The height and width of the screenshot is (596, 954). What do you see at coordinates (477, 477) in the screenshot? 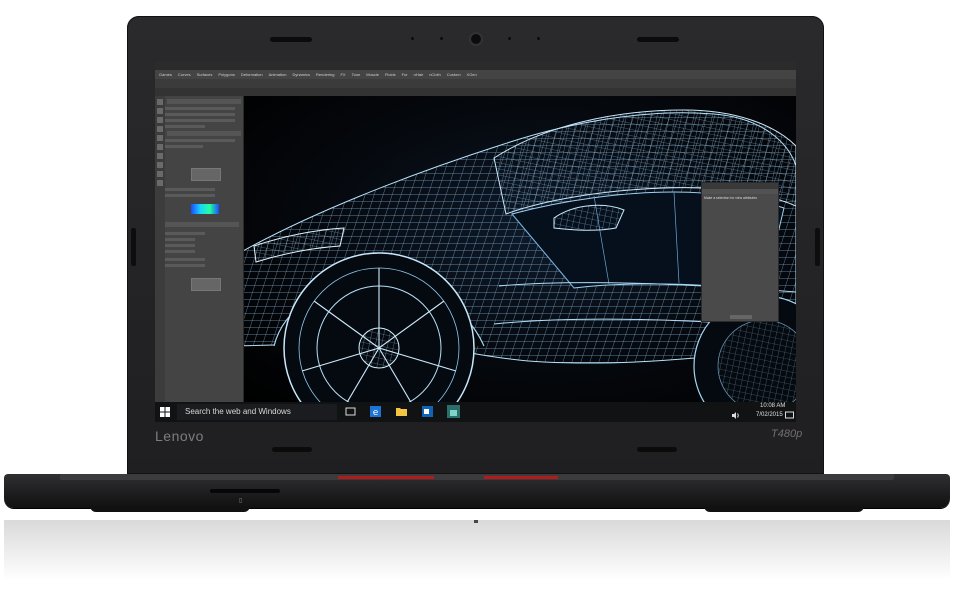
I see `keyboard-deck-edge` at bounding box center [477, 477].